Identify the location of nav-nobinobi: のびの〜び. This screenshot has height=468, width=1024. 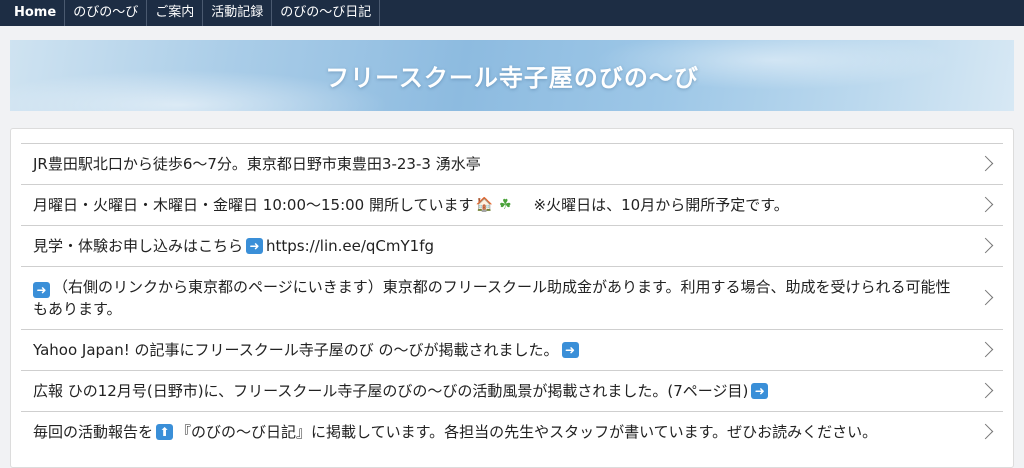
(106, 13).